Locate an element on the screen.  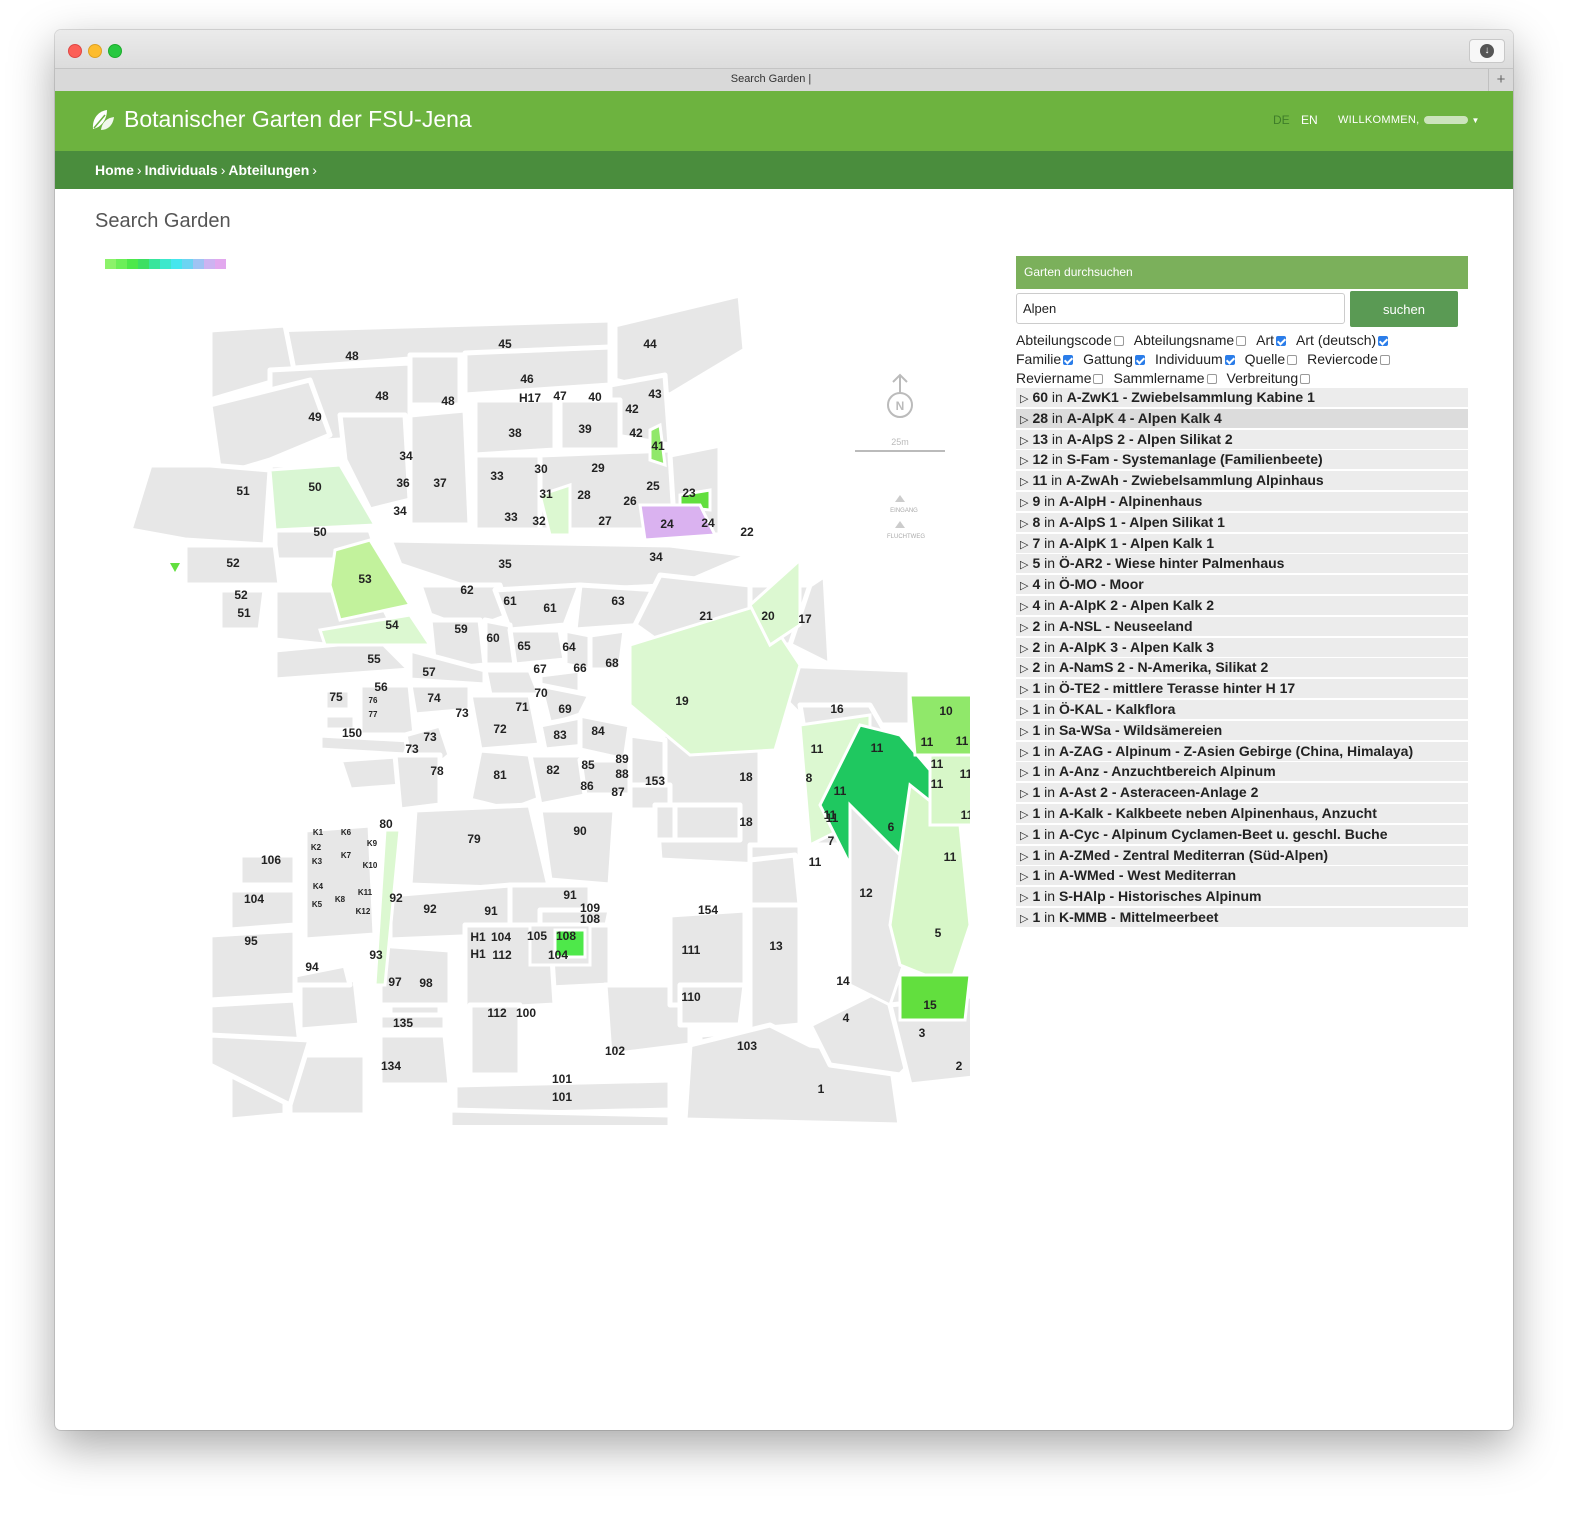
map-area-label: 40 is located at coordinates (595, 397).